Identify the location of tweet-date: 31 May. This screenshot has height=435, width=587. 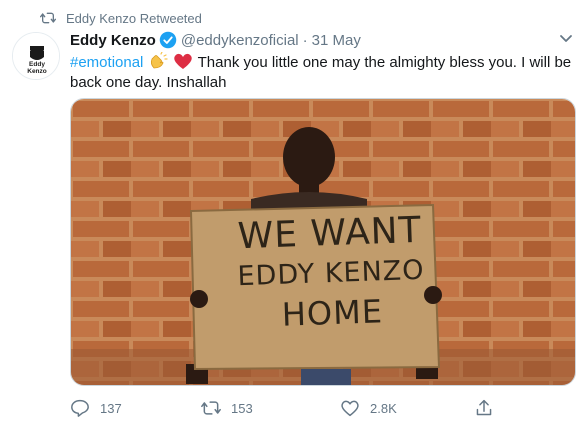
(336, 40).